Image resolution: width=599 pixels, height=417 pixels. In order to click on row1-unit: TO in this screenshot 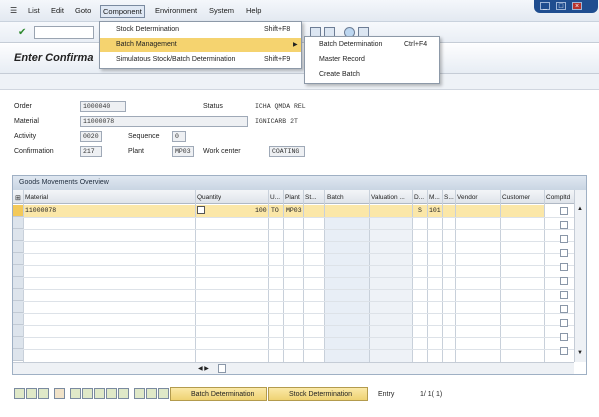, I will do `click(275, 210)`.